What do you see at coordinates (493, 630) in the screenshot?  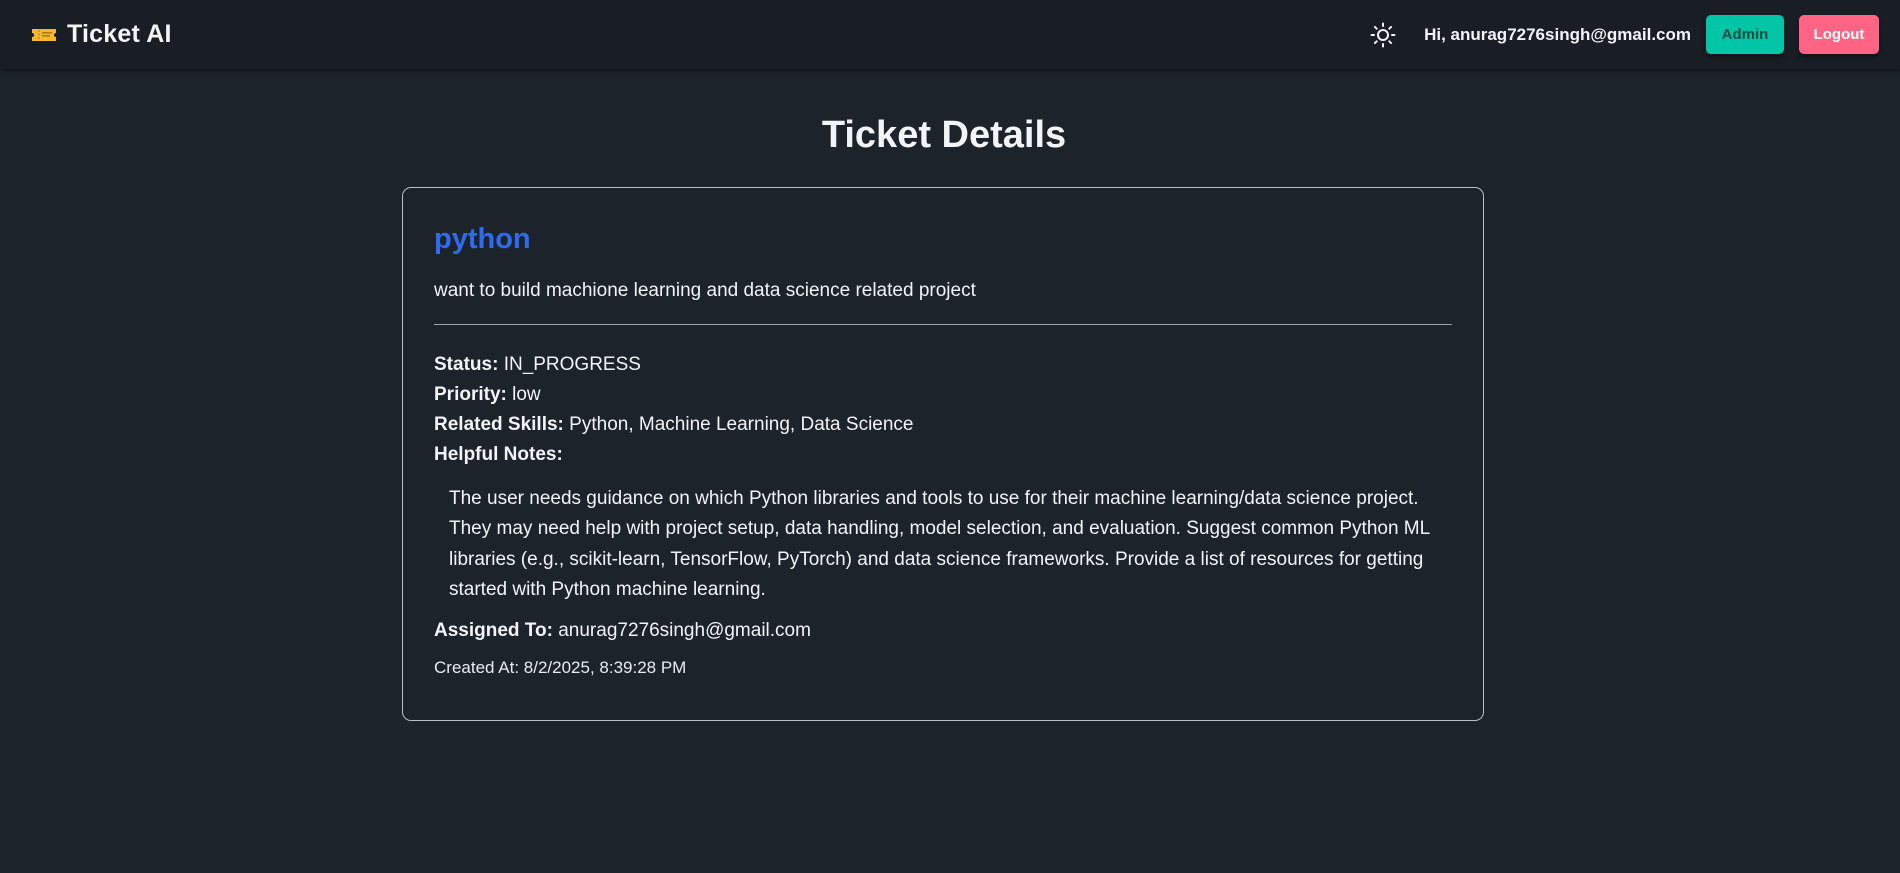 I see `assigned-label: Assigned To:` at bounding box center [493, 630].